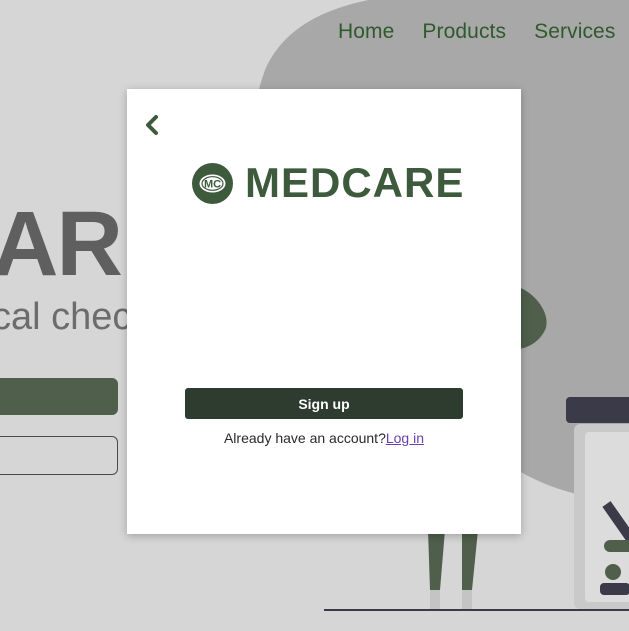 This screenshot has height=631, width=629. What do you see at coordinates (324, 403) in the screenshot?
I see `sign-up-button: Sign up` at bounding box center [324, 403].